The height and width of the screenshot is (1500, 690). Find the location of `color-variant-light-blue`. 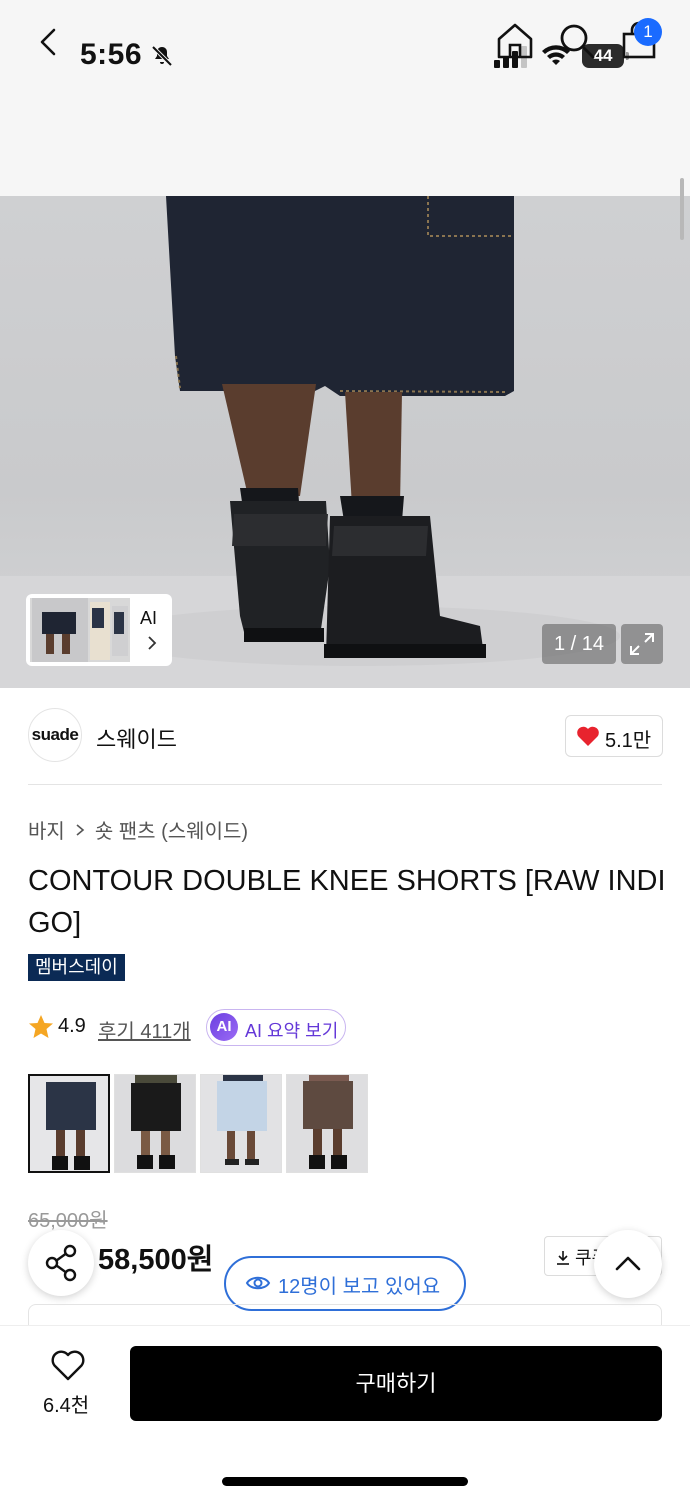

color-variant-light-blue is located at coordinates (241, 1123).